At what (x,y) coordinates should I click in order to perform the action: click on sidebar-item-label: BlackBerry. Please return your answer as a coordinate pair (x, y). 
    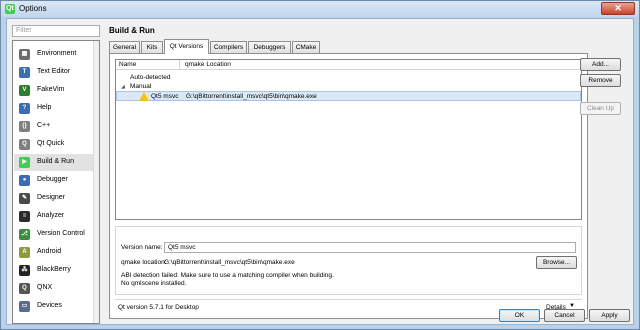
    Looking at the image, I should click on (54, 269).